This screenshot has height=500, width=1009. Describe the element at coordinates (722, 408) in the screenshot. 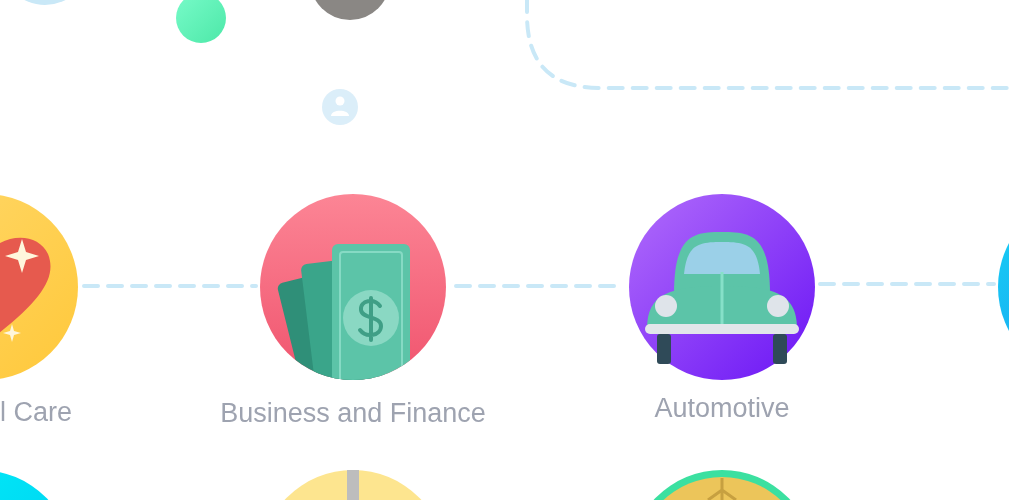

I see `category-label: Automotive` at that location.